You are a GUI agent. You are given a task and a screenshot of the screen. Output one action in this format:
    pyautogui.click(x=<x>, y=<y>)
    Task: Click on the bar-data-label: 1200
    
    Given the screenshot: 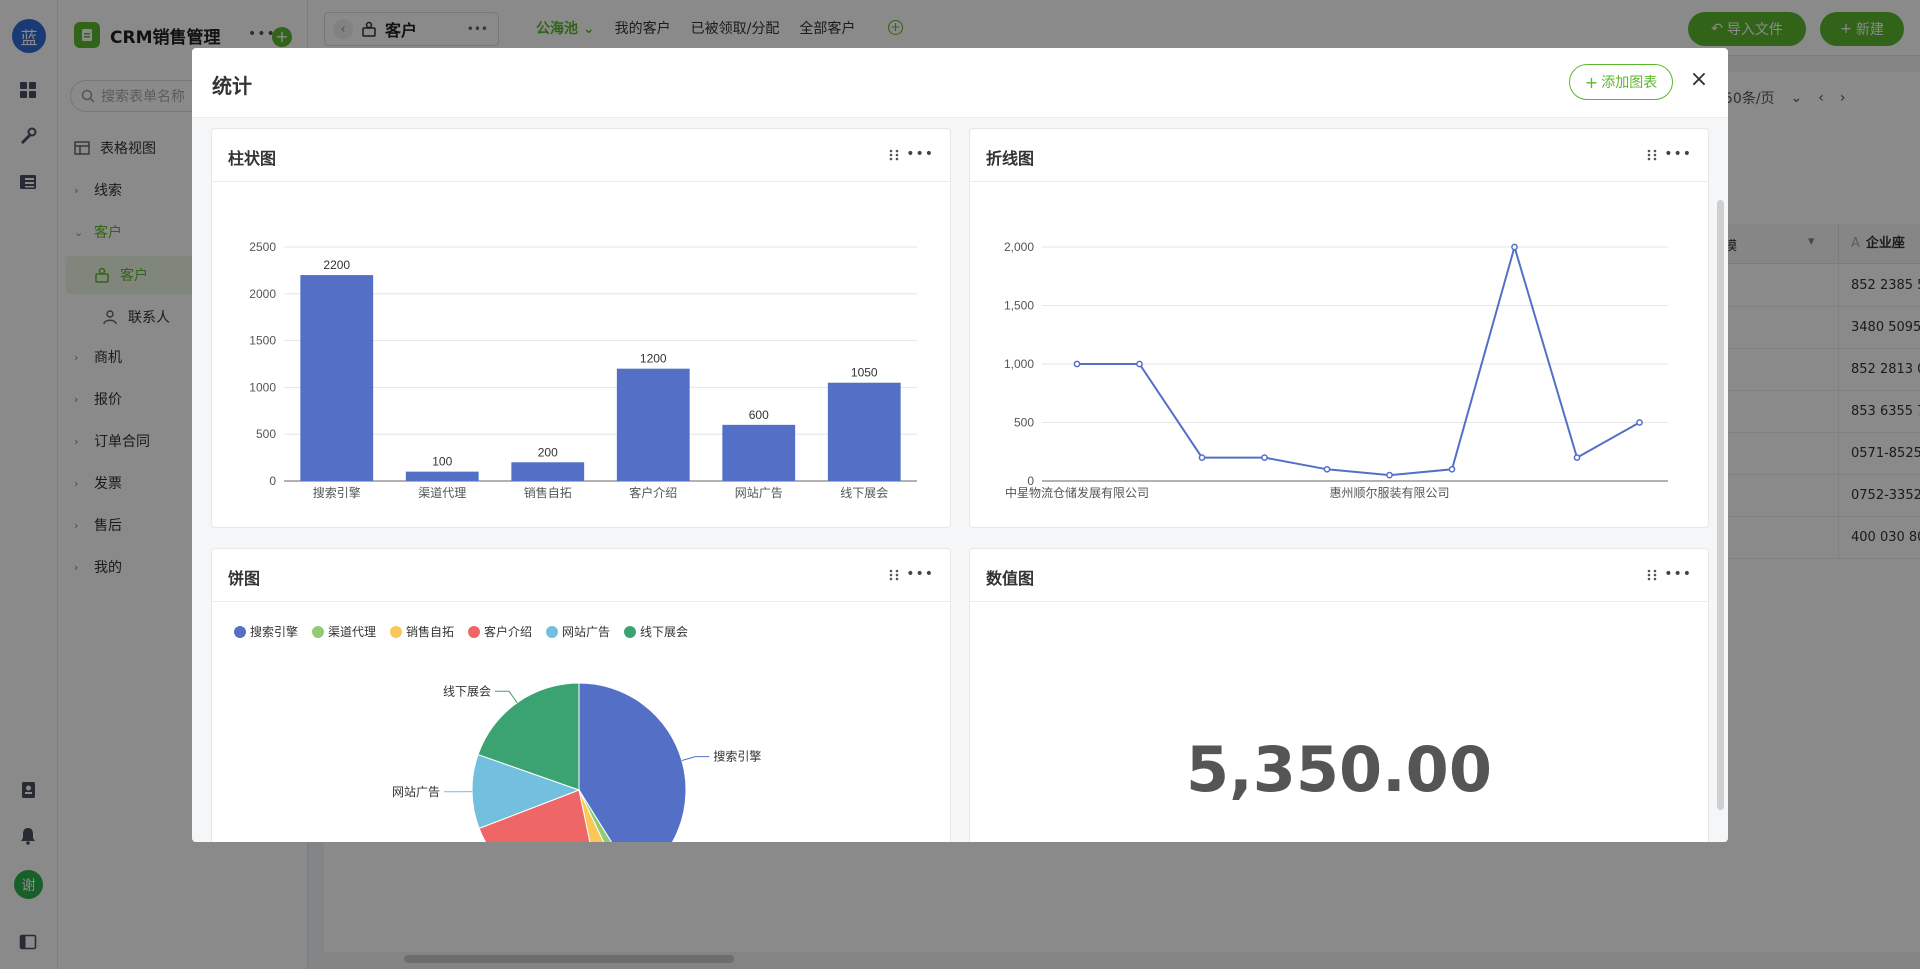 What is the action you would take?
    pyautogui.click(x=653, y=359)
    